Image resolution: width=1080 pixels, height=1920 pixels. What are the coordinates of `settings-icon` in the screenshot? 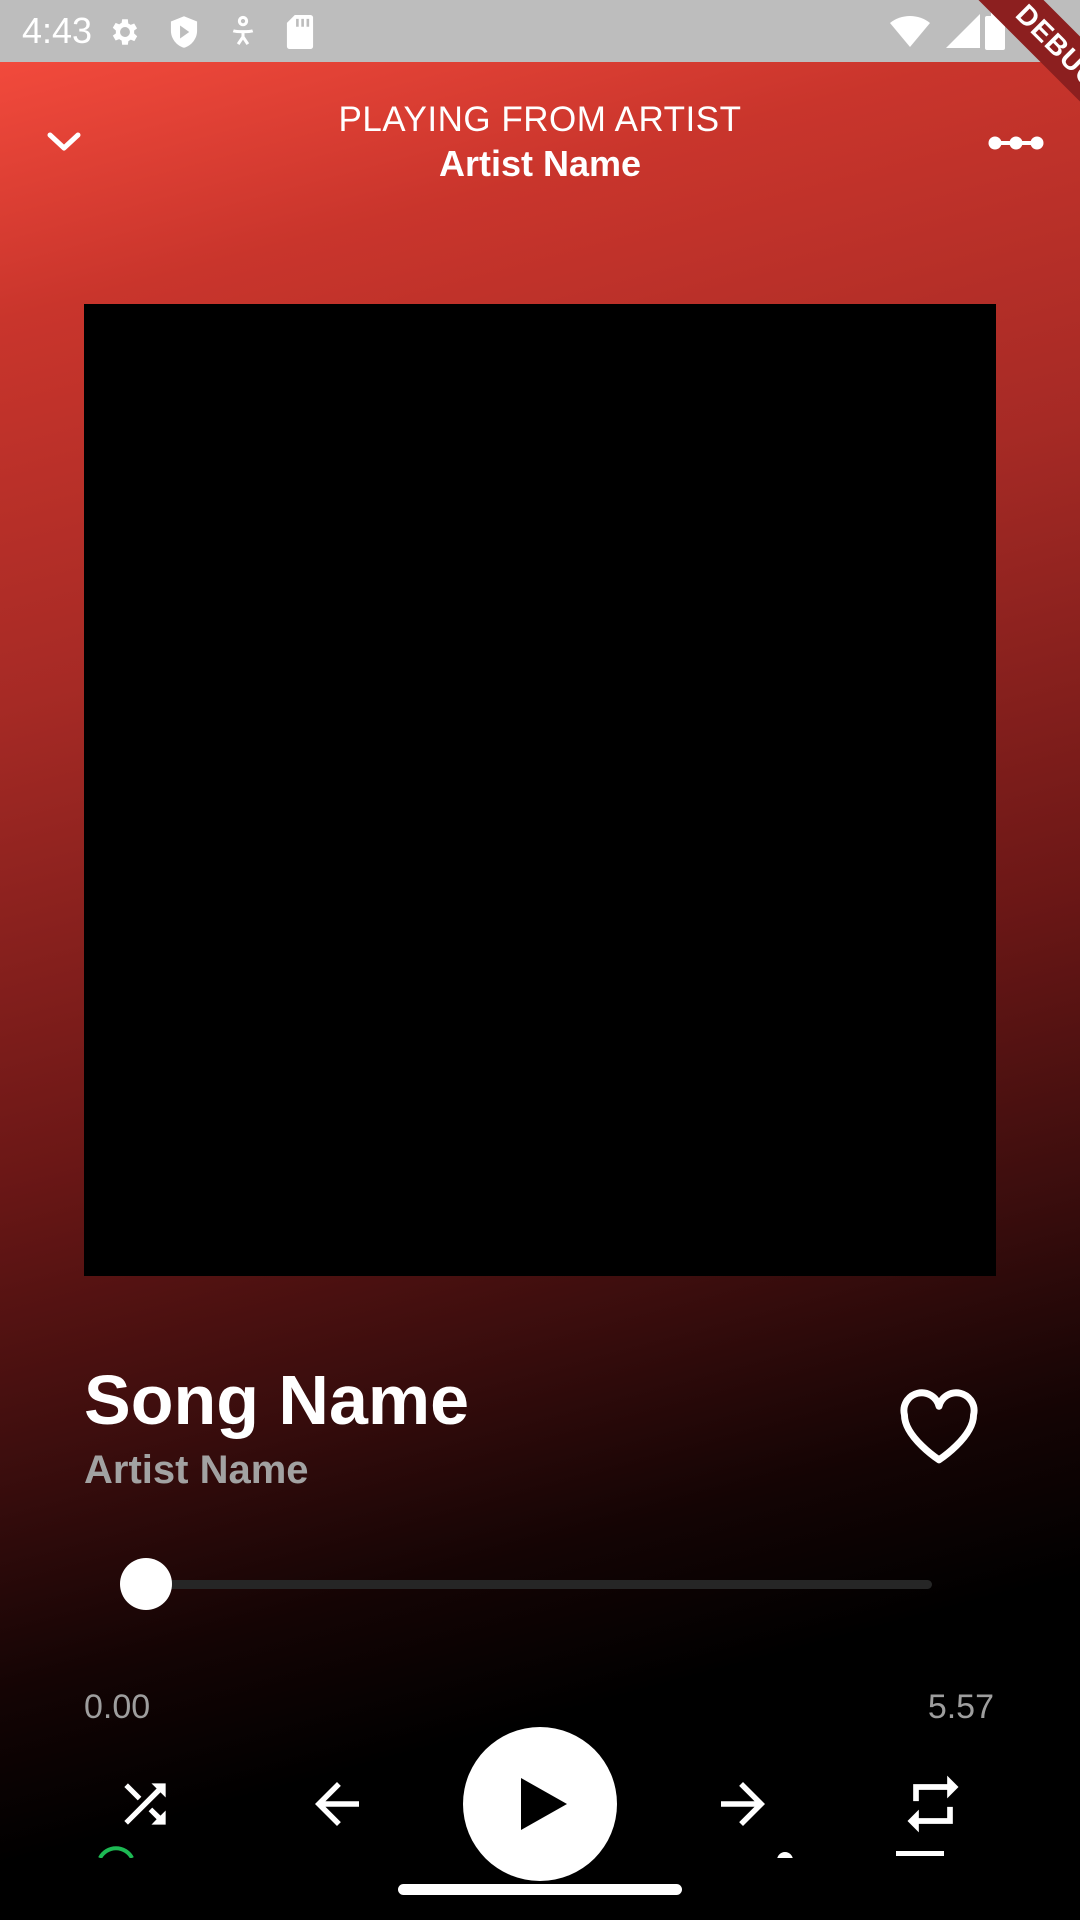 It's located at (125, 34).